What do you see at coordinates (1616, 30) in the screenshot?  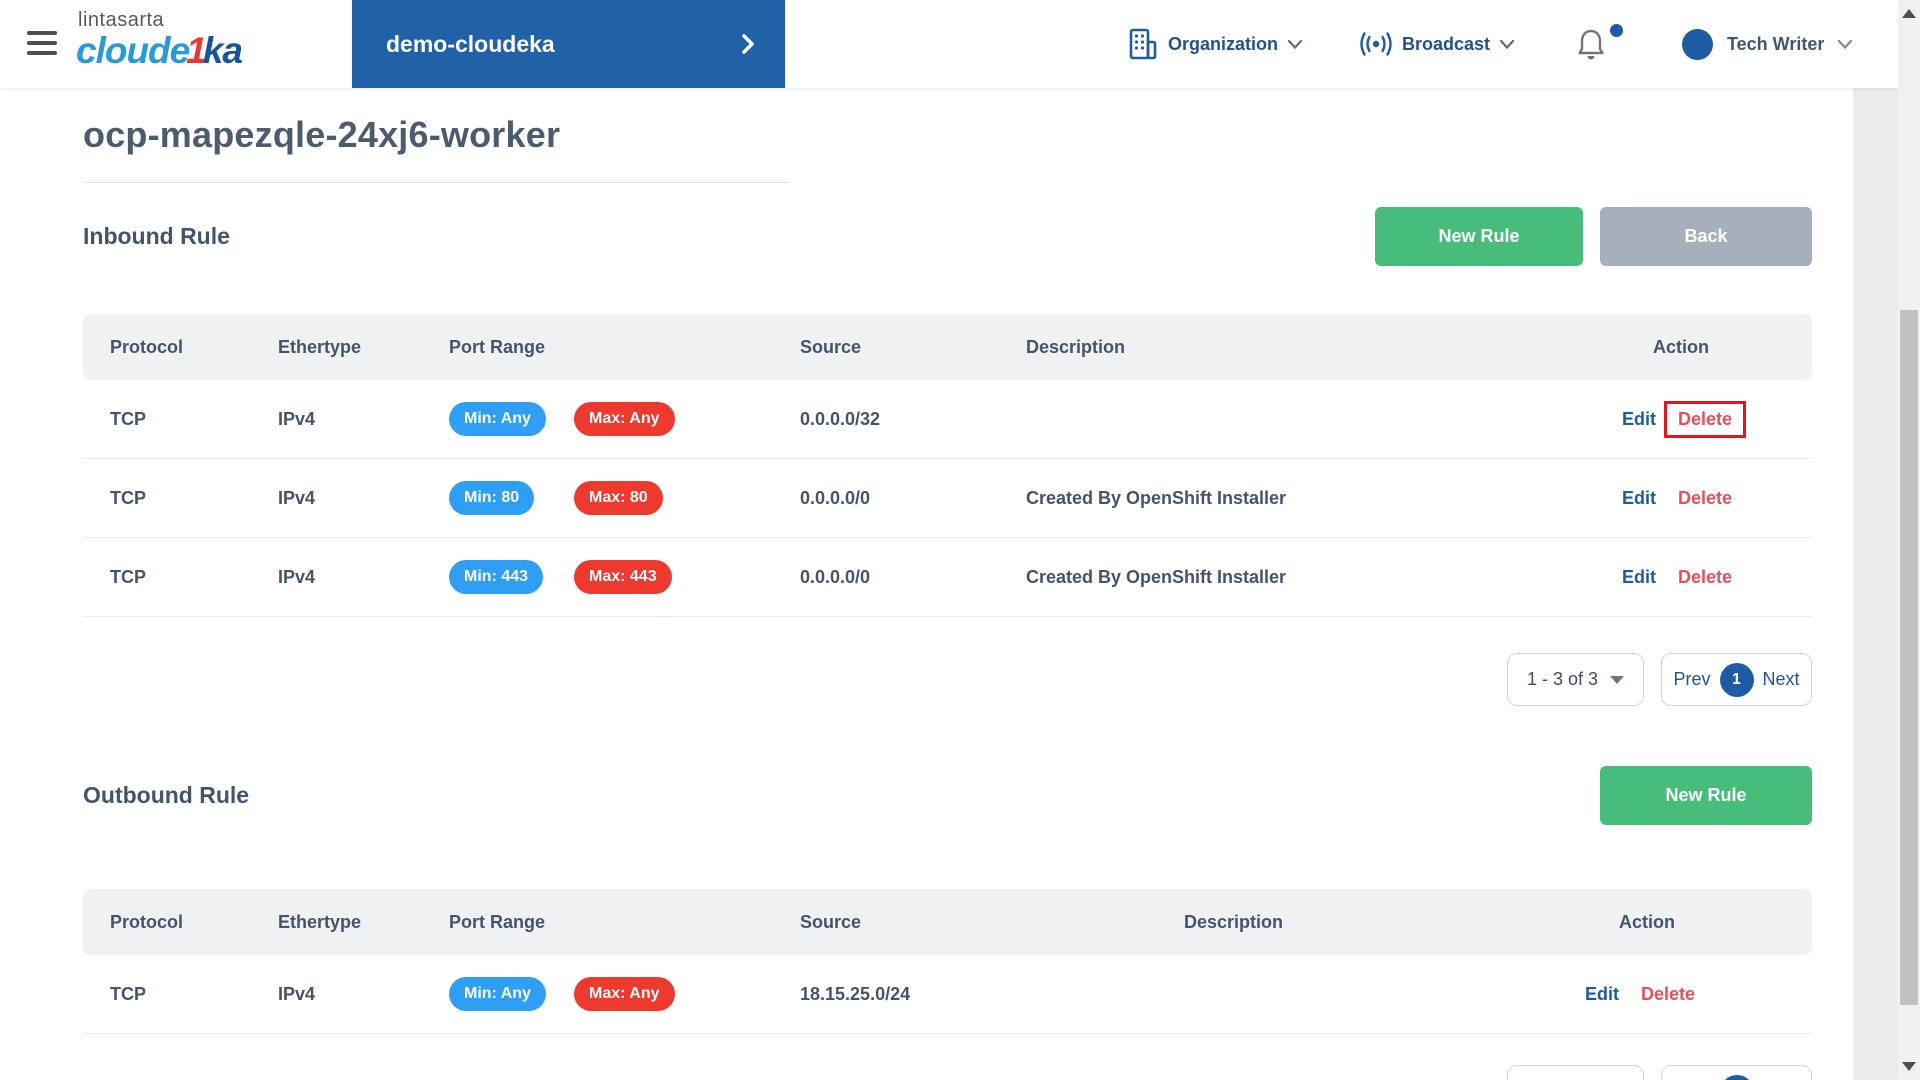 I see `notification-badge` at bounding box center [1616, 30].